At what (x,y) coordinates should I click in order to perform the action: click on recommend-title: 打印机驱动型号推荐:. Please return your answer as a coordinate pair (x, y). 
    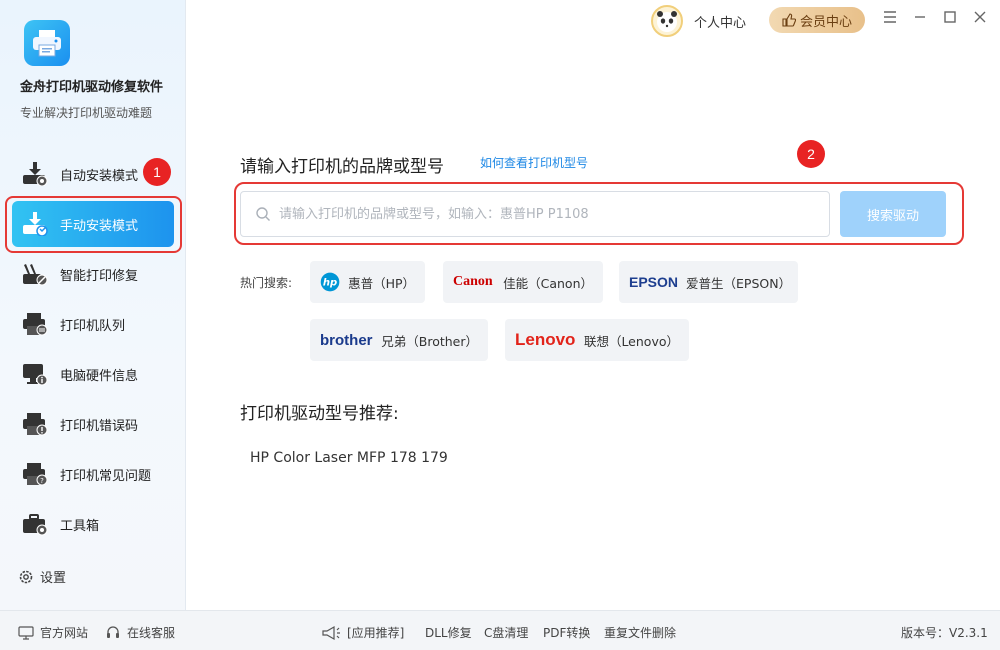
    Looking at the image, I should click on (319, 414).